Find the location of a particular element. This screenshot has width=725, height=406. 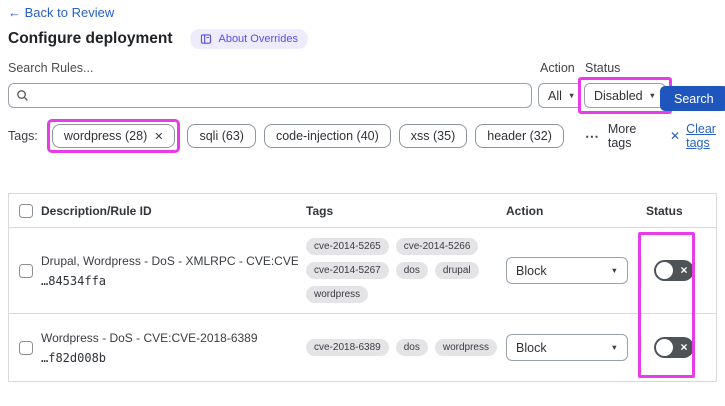

search-input-wrap is located at coordinates (270, 95).